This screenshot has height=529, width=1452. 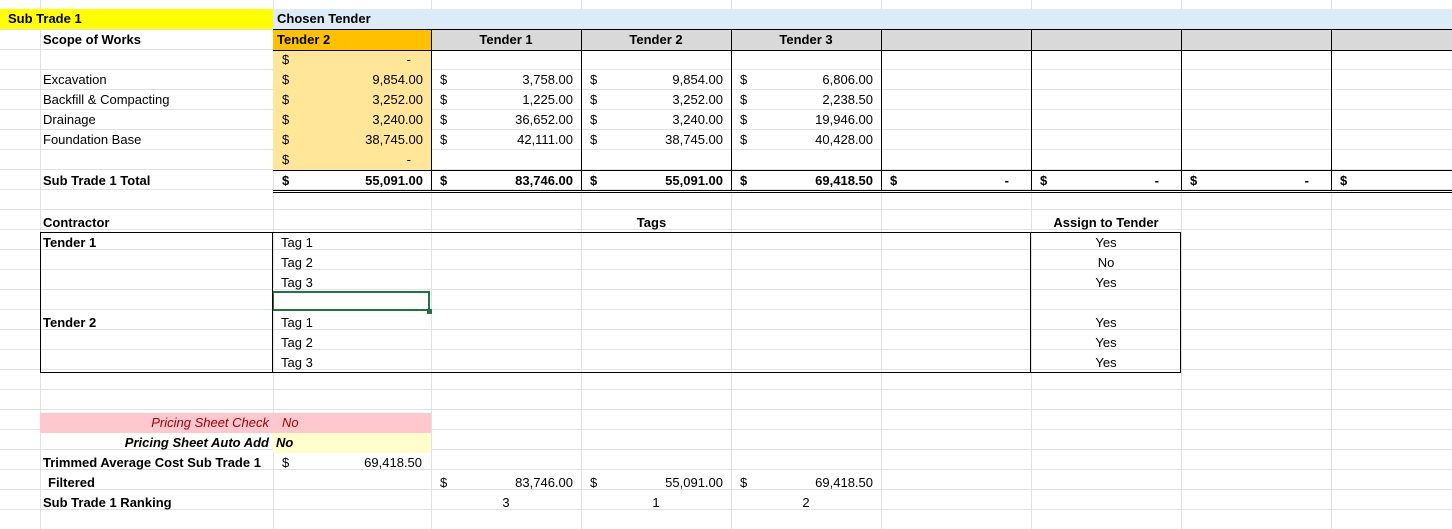 What do you see at coordinates (352, 463) in the screenshot?
I see `trimmed-value: 69,418.50` at bounding box center [352, 463].